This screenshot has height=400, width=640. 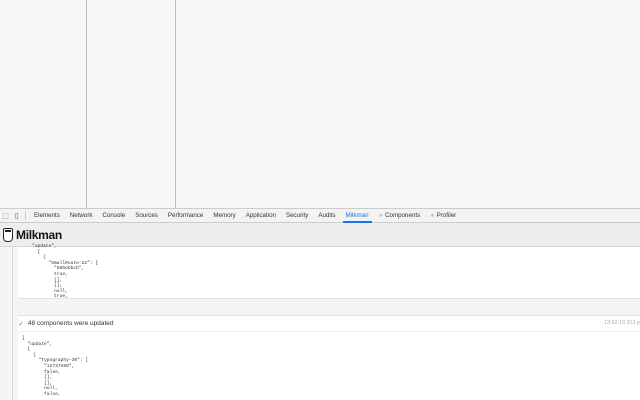 What do you see at coordinates (8, 234) in the screenshot?
I see `milk-bottle-icon` at bounding box center [8, 234].